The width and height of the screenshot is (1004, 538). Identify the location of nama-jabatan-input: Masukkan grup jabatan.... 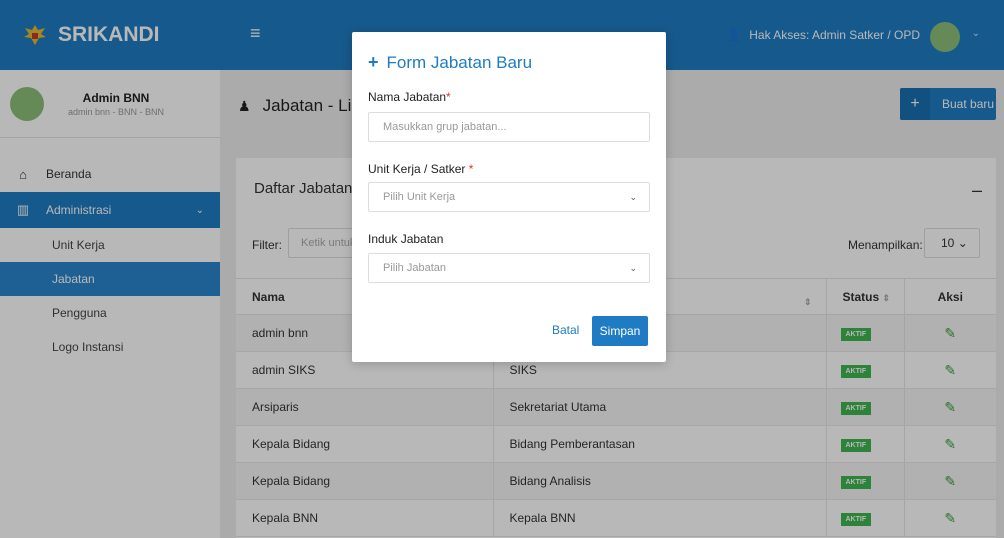
(509, 127).